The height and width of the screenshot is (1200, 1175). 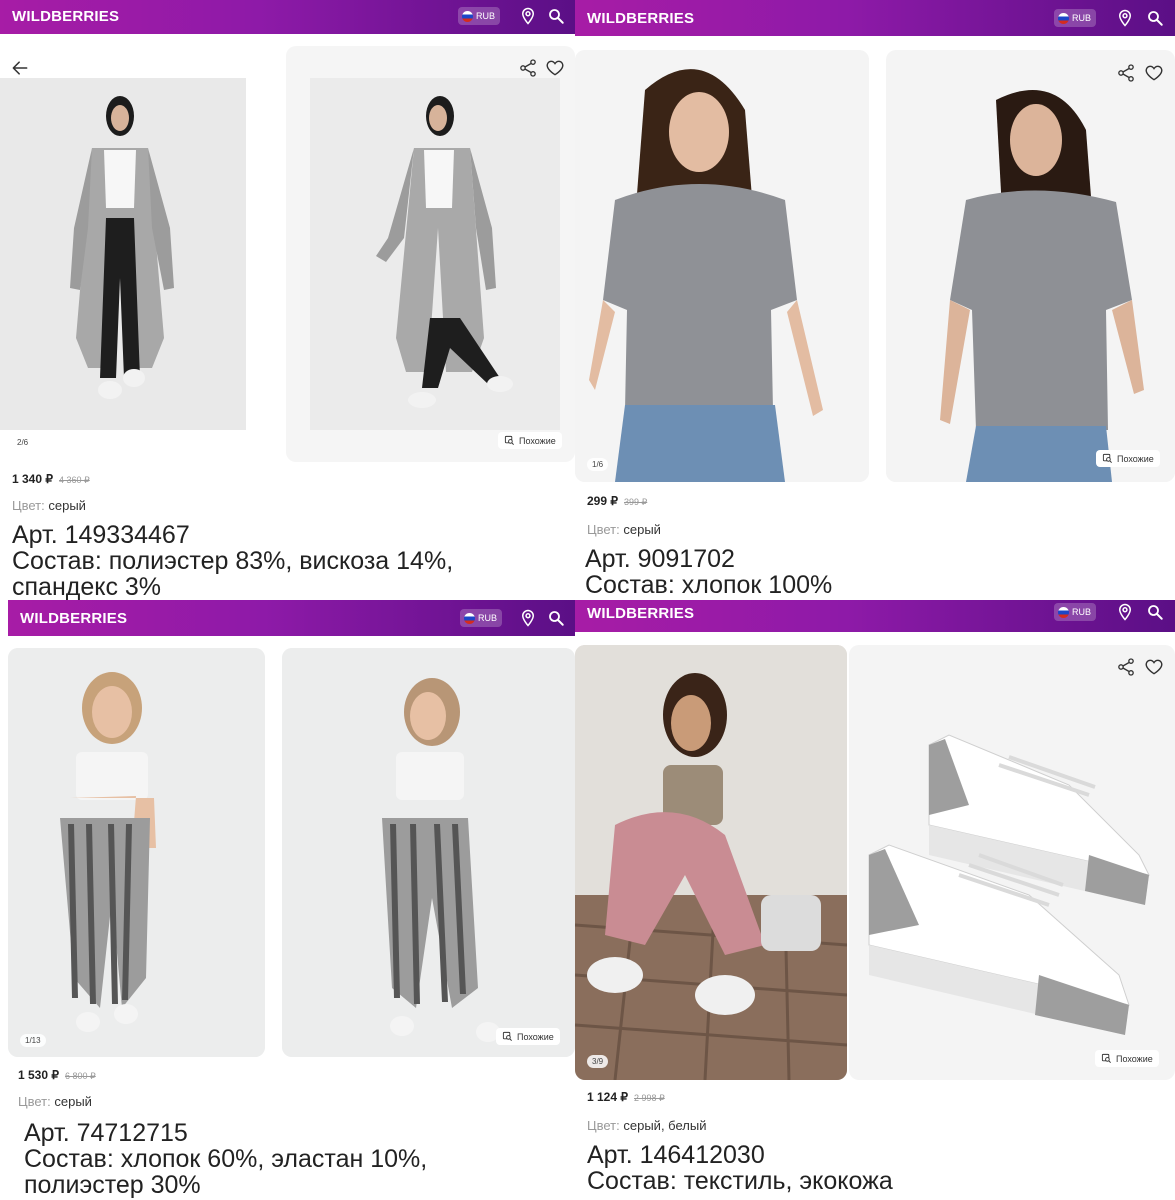 I want to click on product-photo-card: 2/6, so click(x=134, y=254).